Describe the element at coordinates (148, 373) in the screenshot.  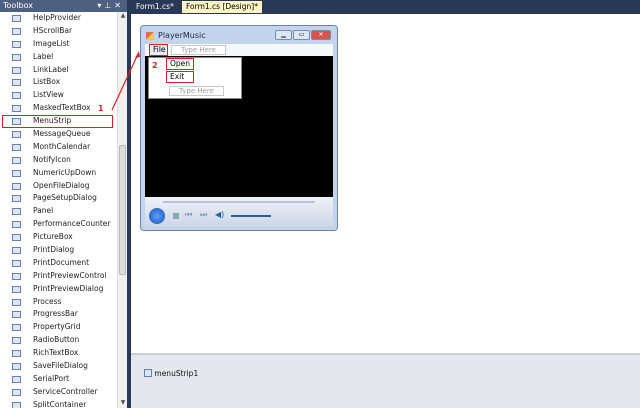
I see `menustrip-icon` at that location.